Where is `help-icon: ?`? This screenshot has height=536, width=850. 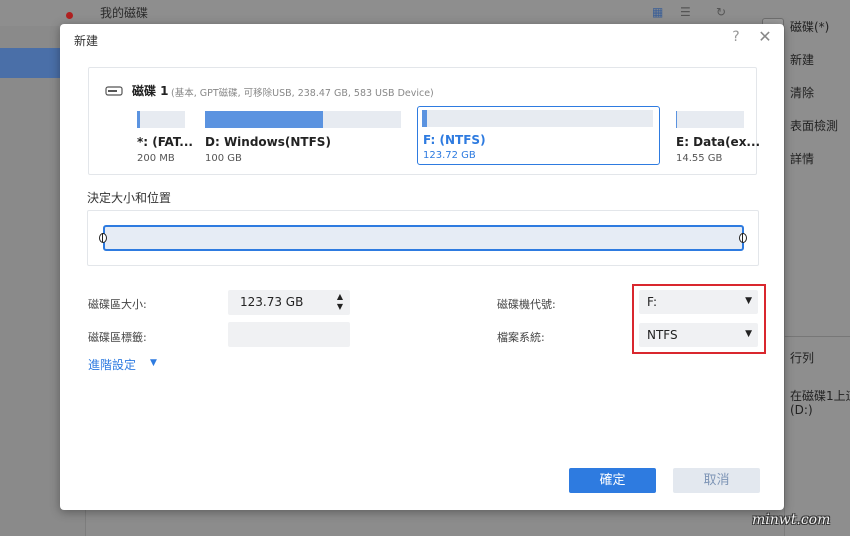 help-icon: ? is located at coordinates (736, 38).